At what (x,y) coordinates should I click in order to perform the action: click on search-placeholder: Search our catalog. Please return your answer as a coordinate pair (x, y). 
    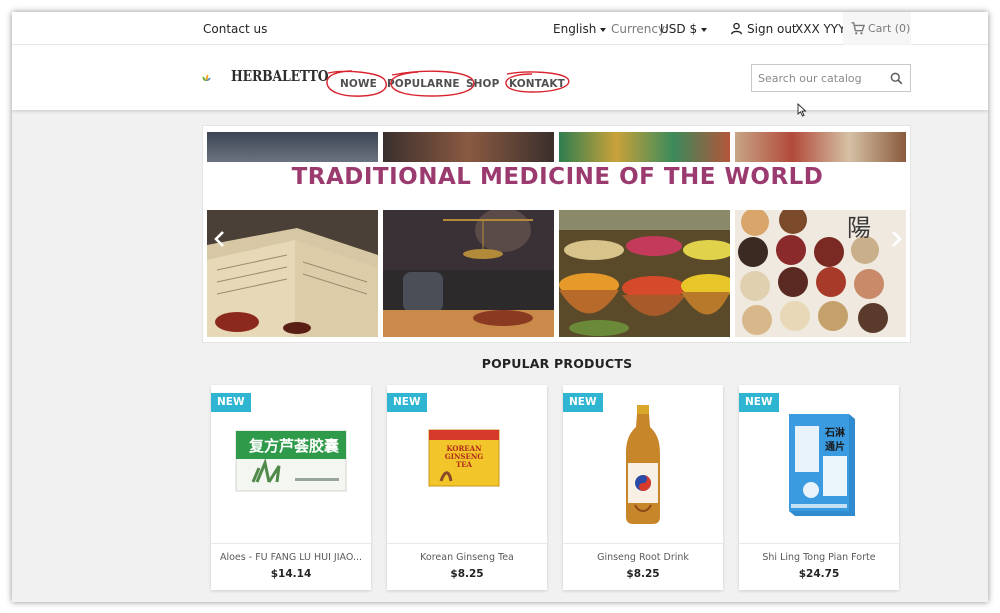
    Looking at the image, I should click on (810, 78).